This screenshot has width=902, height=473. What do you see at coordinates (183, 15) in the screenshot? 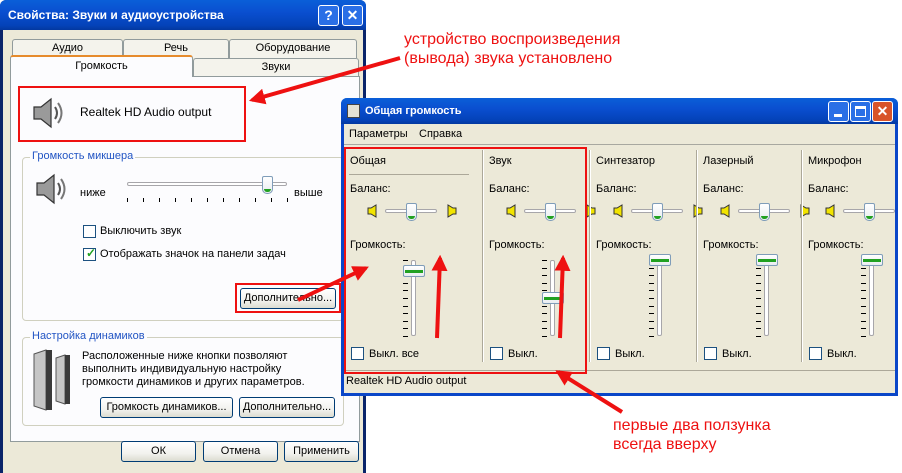
I see `properties-titlebar: Свойства: Звуки и аудиоустройства ? ✕` at bounding box center [183, 15].